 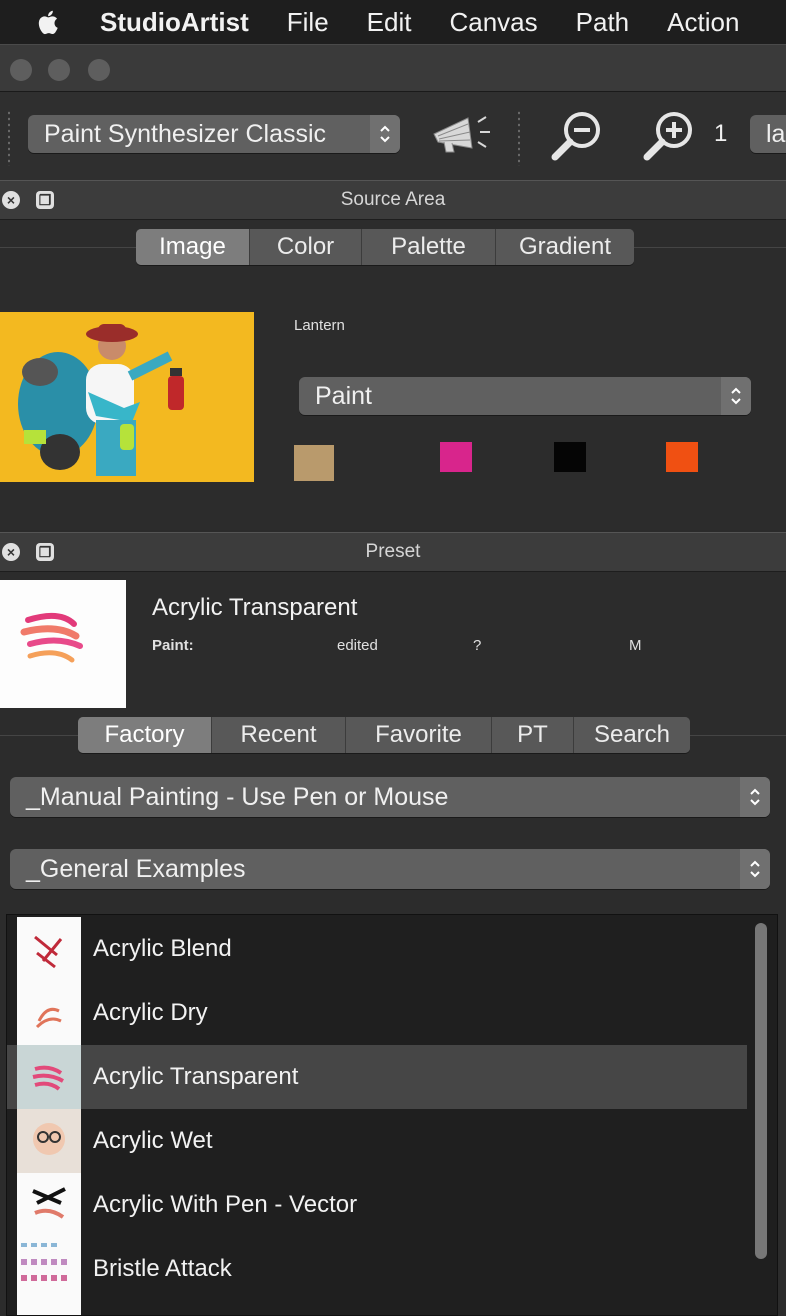 What do you see at coordinates (635, 645) in the screenshot?
I see `preset-mode: M` at bounding box center [635, 645].